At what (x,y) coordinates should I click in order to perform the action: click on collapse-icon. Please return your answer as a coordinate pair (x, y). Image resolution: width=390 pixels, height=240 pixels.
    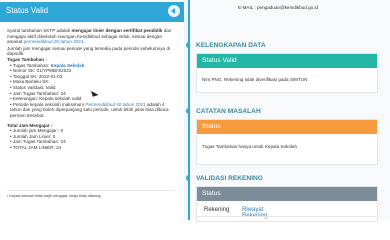
    Looking at the image, I should click on (174, 11).